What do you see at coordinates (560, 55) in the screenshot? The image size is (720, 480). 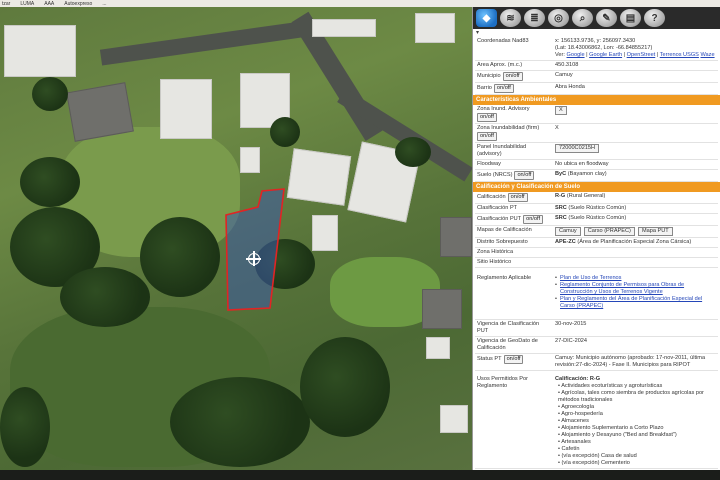 I see `ver-label: Ver:` at bounding box center [560, 55].